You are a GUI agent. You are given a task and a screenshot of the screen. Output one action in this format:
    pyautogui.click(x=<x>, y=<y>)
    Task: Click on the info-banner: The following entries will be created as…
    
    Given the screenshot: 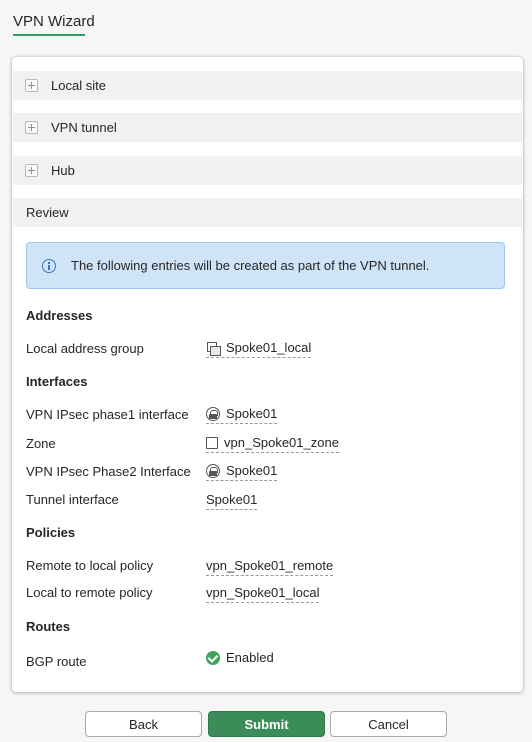 What is the action you would take?
    pyautogui.click(x=265, y=265)
    